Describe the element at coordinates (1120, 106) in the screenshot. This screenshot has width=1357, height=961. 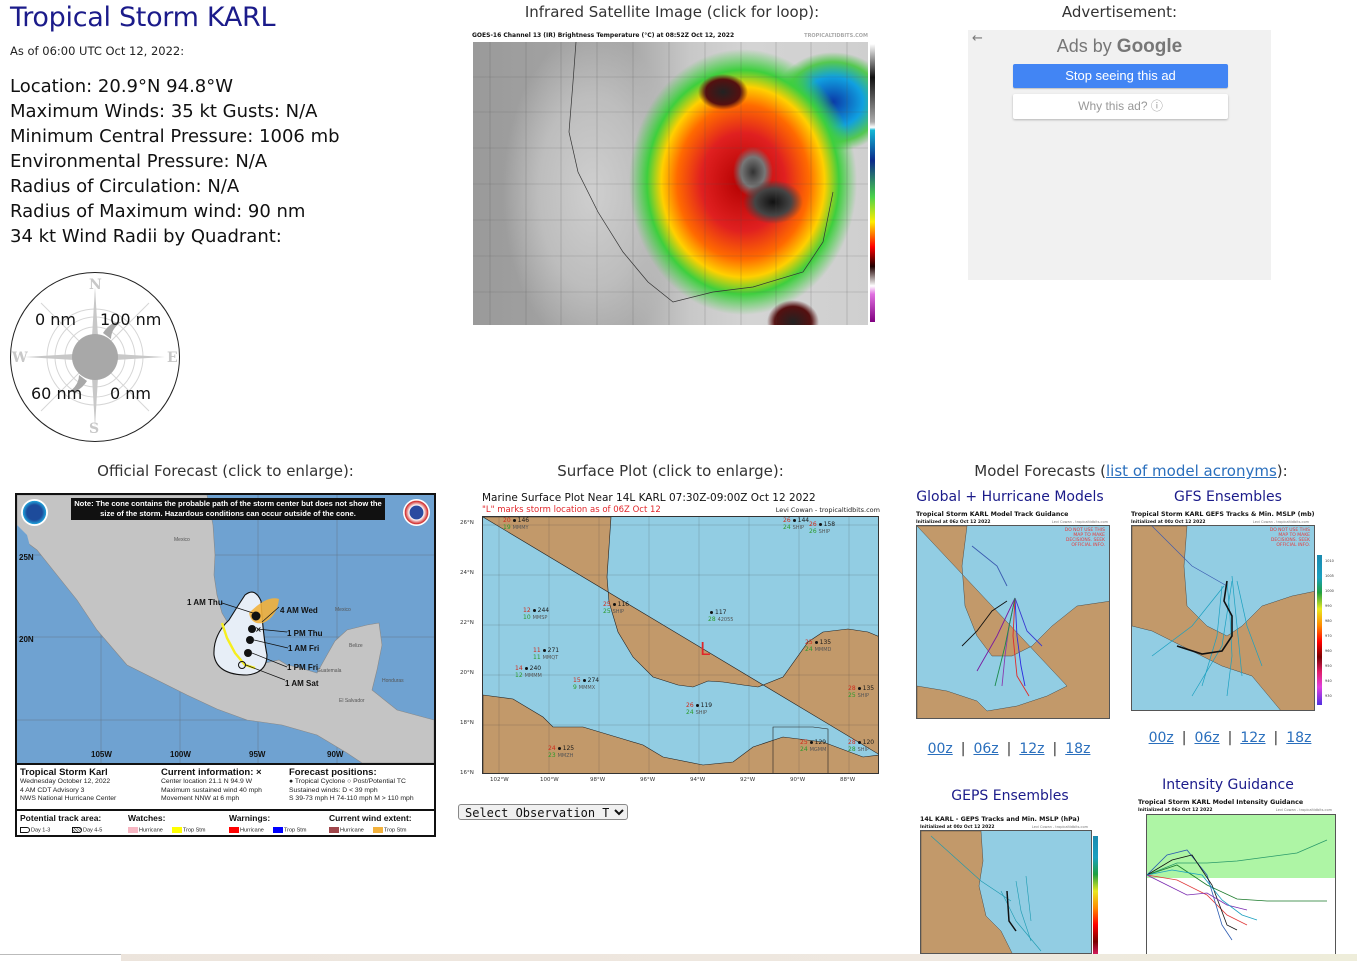
I see `why-this-ad-button: Why this ad? ⓘ` at that location.